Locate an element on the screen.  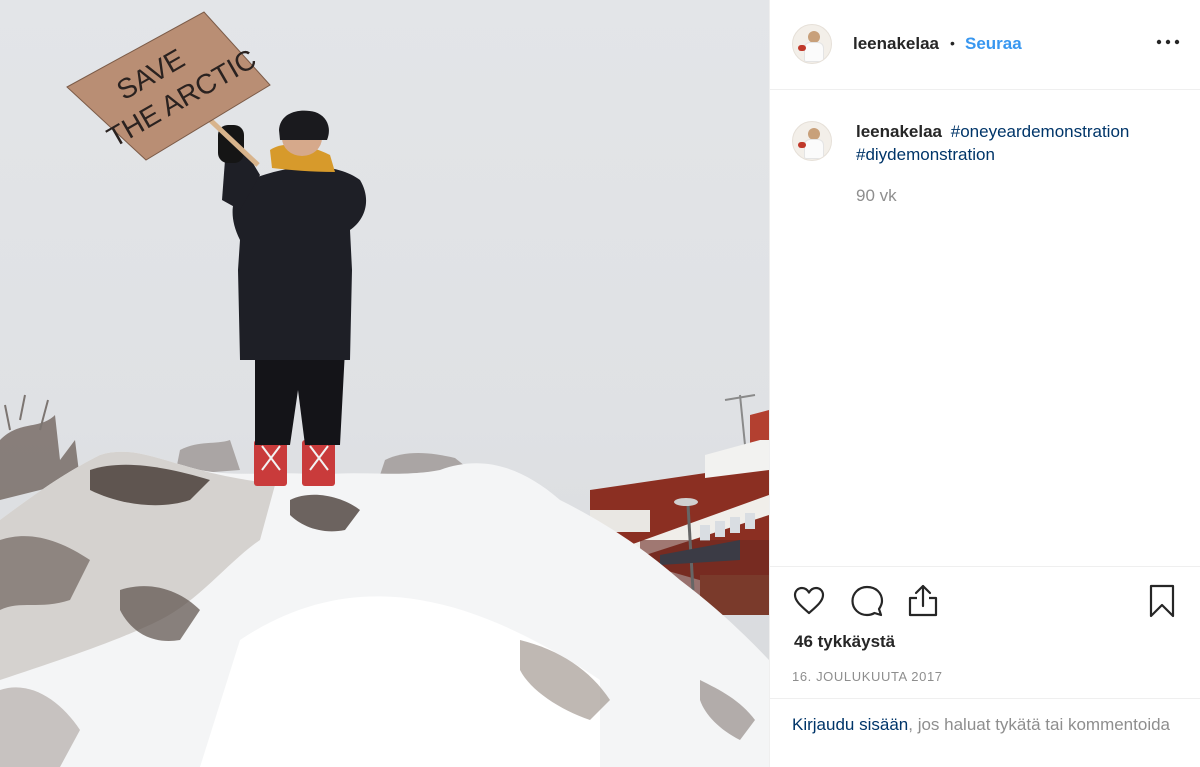
hashtag-link: #diydemonstration is located at coordinates (925, 154).